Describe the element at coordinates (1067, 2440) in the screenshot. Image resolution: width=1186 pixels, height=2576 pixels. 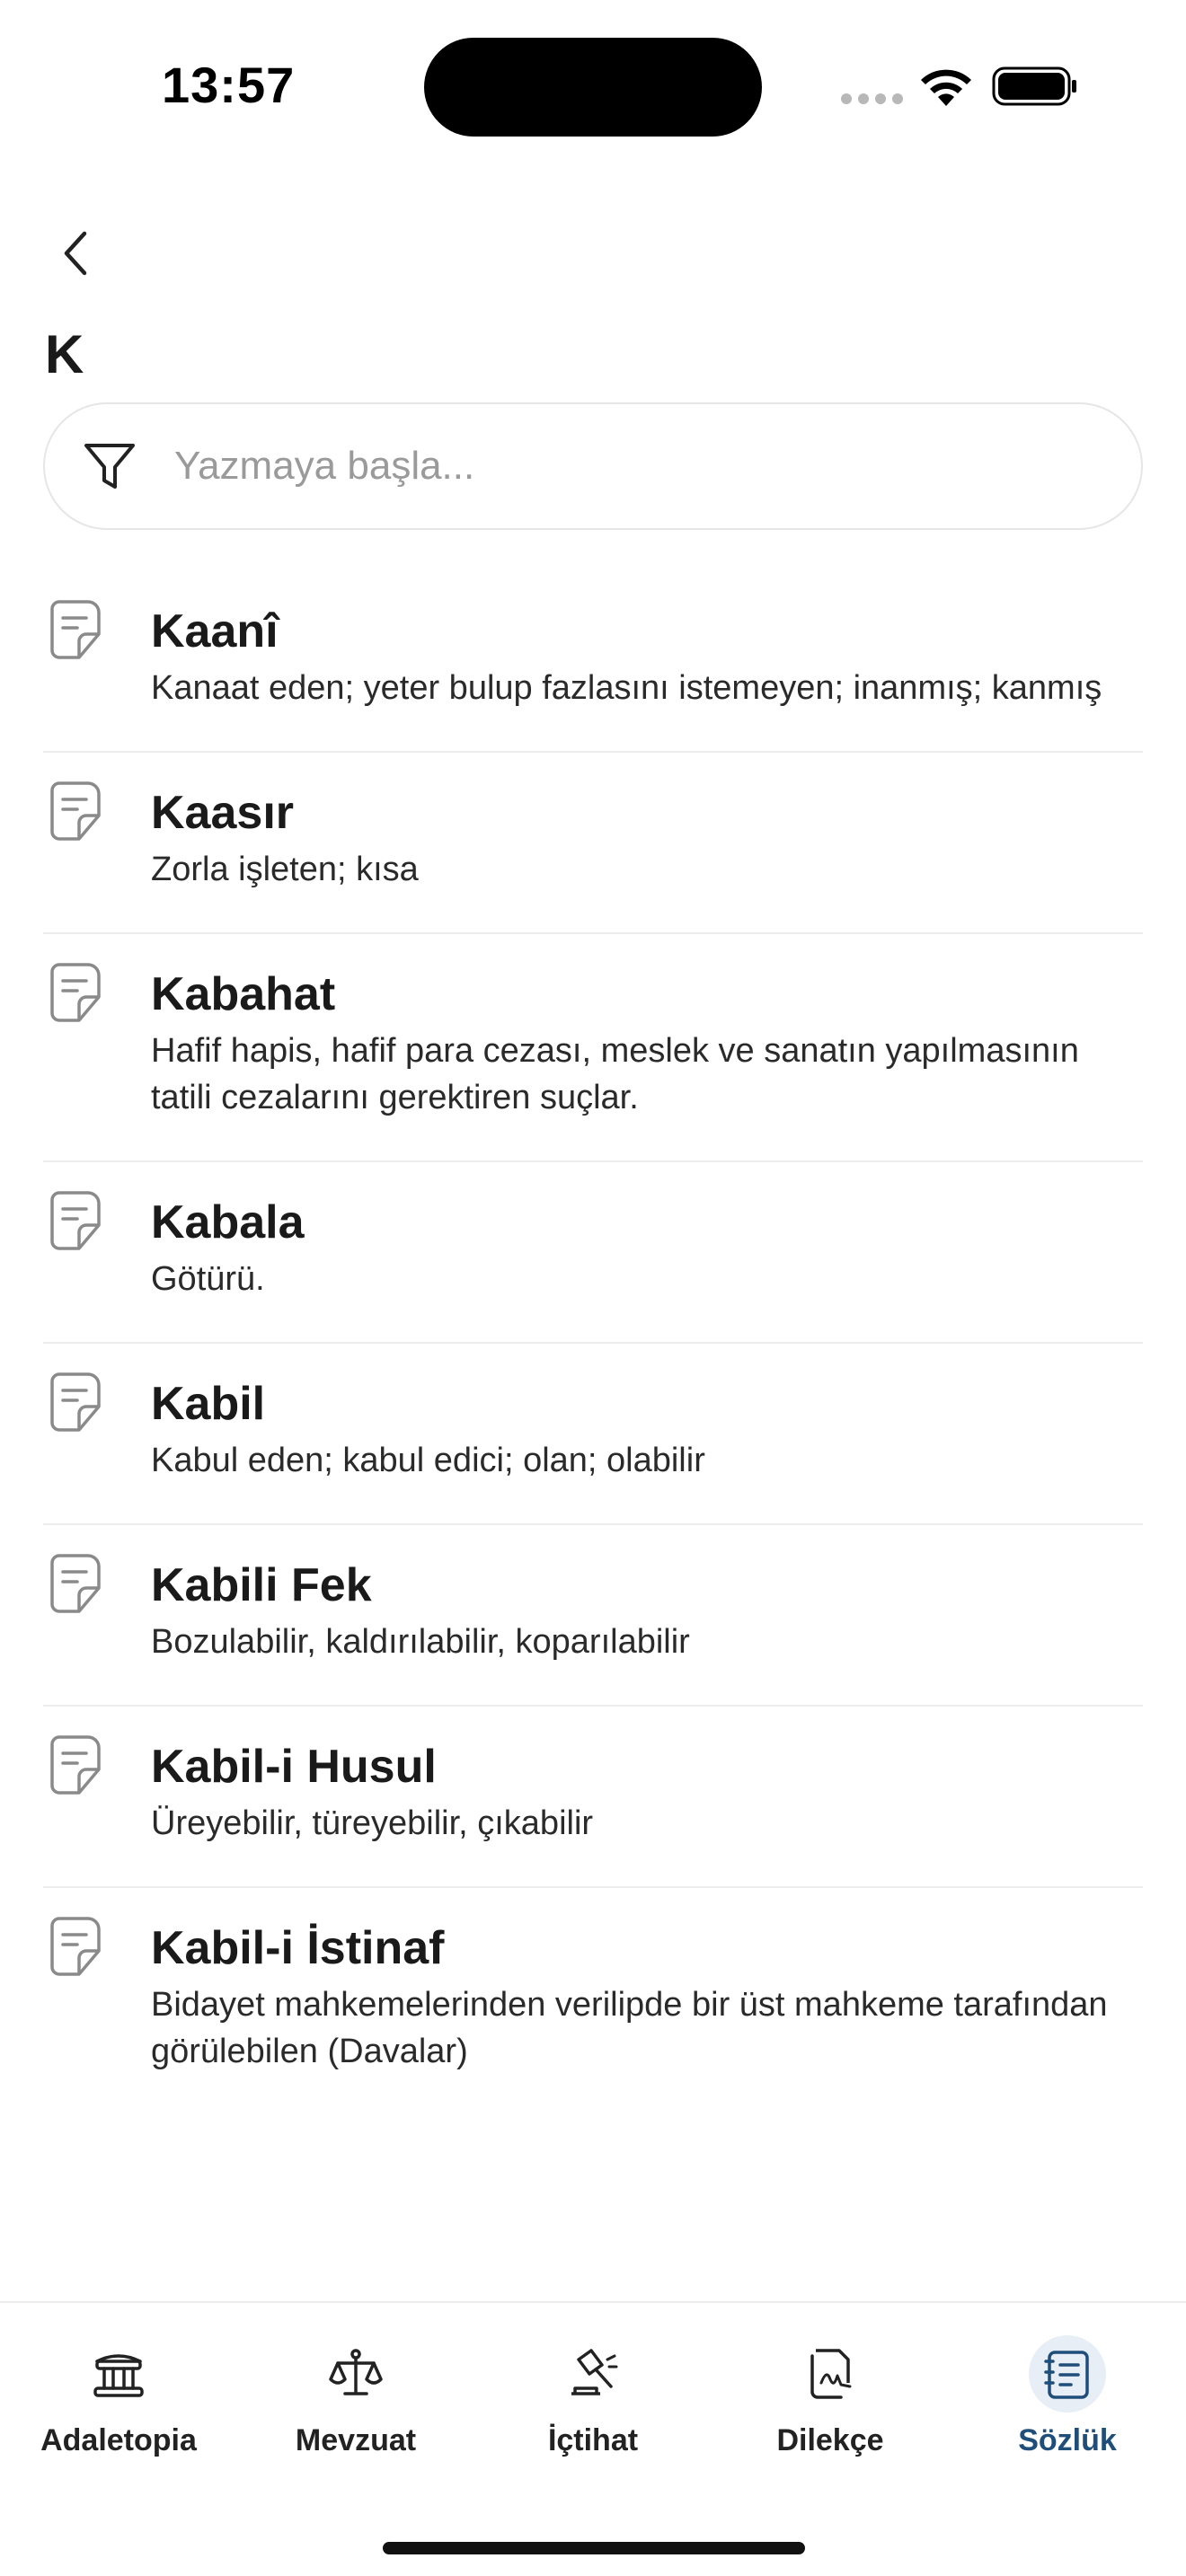
I see `tab-label: Sözlük` at that location.